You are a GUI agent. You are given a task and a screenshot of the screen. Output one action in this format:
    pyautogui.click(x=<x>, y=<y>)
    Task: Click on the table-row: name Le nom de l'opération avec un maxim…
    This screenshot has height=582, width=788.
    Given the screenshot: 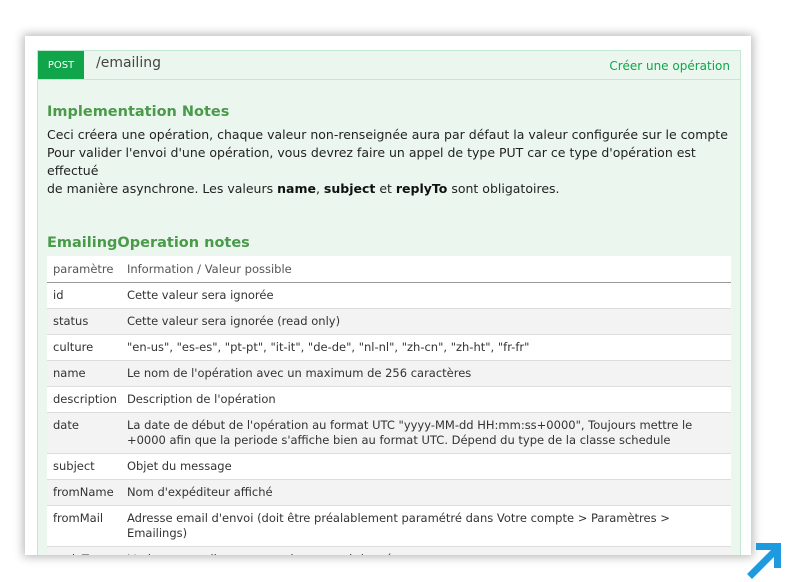 What is the action you would take?
    pyautogui.click(x=389, y=373)
    